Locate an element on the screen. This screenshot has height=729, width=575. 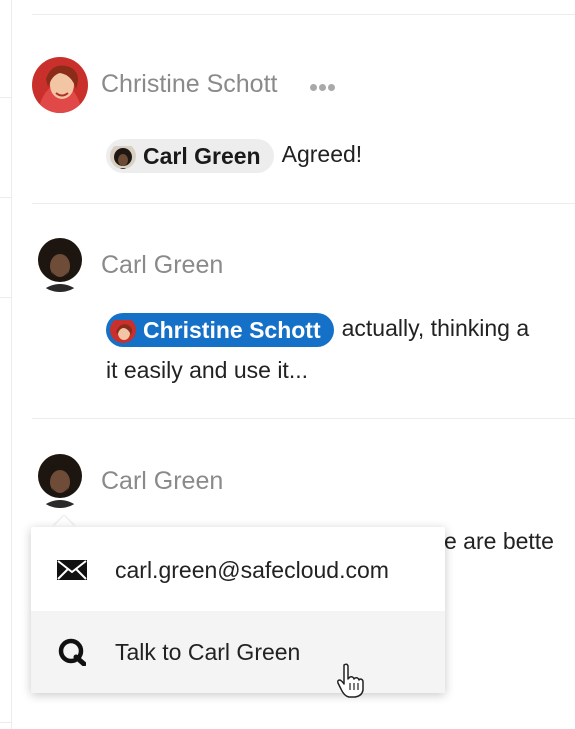
hand-cursor-icon is located at coordinates (350, 680).